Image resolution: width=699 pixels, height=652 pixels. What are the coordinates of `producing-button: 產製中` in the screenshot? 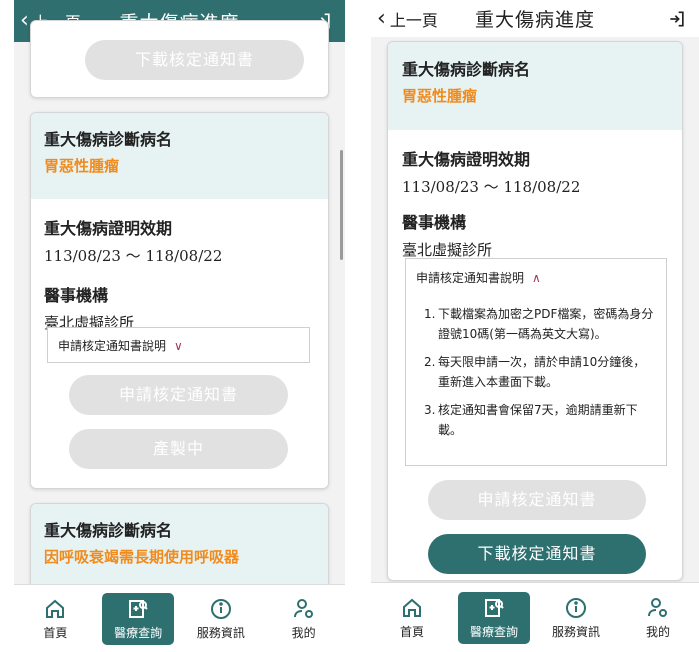 It's located at (178, 449).